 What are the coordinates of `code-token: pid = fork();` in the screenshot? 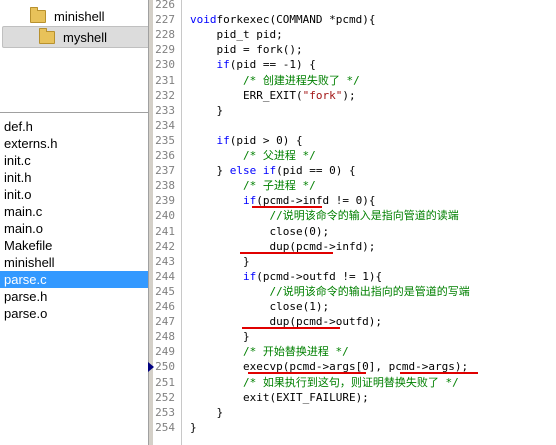 It's located at (246, 50).